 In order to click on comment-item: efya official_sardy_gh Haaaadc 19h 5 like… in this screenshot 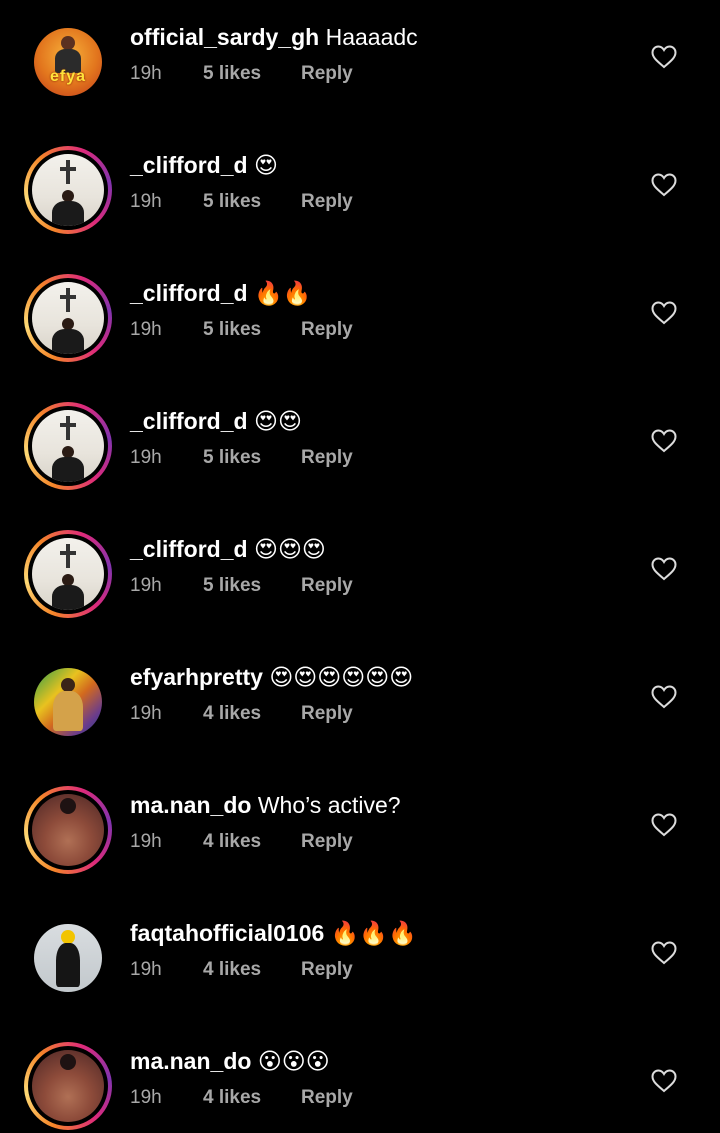, I will do `click(360, 64)`.